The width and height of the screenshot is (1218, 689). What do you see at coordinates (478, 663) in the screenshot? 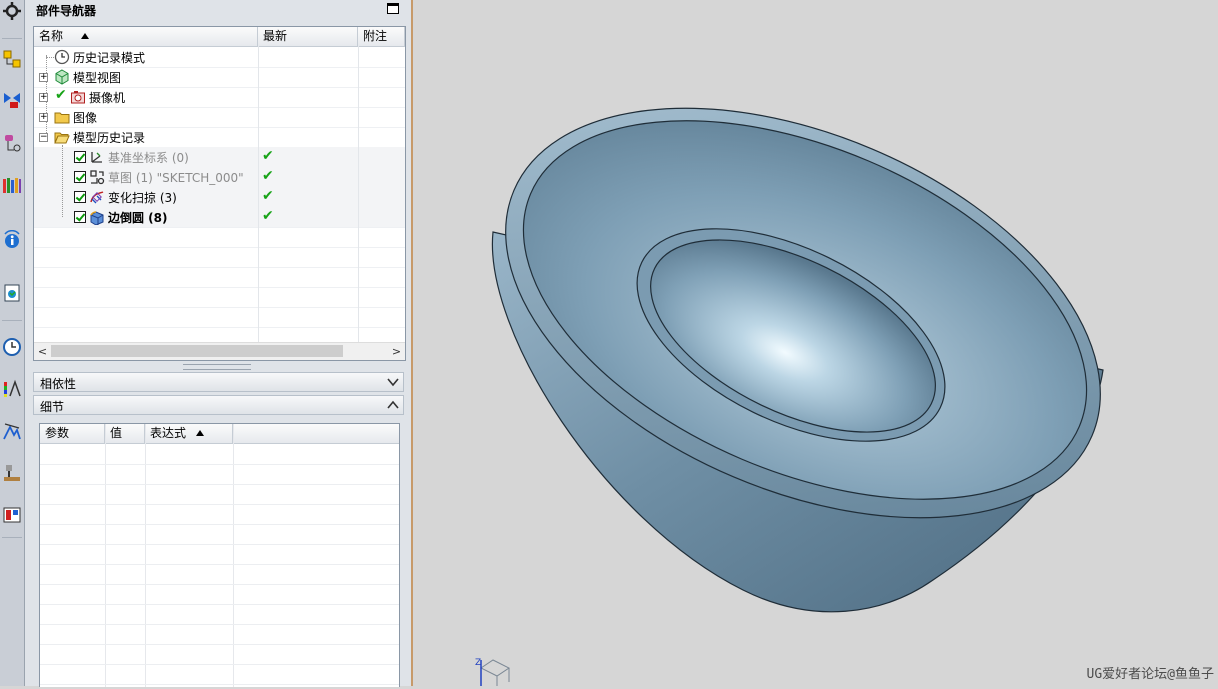
I see `triad-z-label: Z` at bounding box center [478, 663].